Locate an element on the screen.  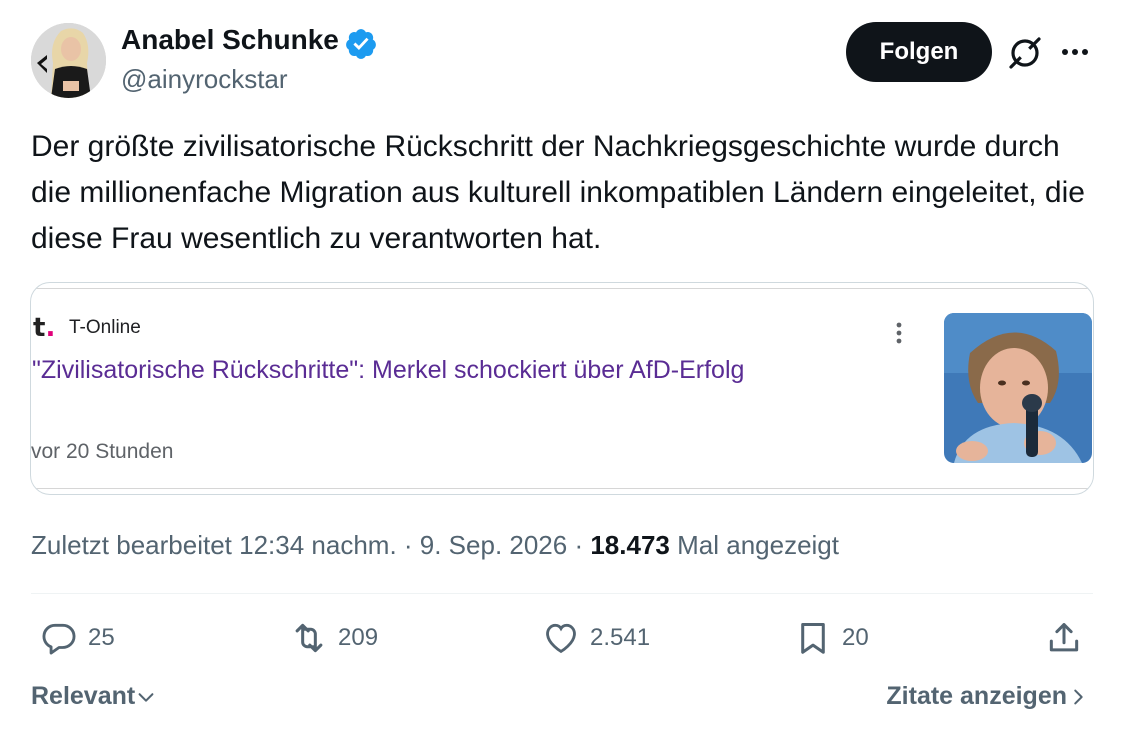
like-count: 2.541 is located at coordinates (620, 637).